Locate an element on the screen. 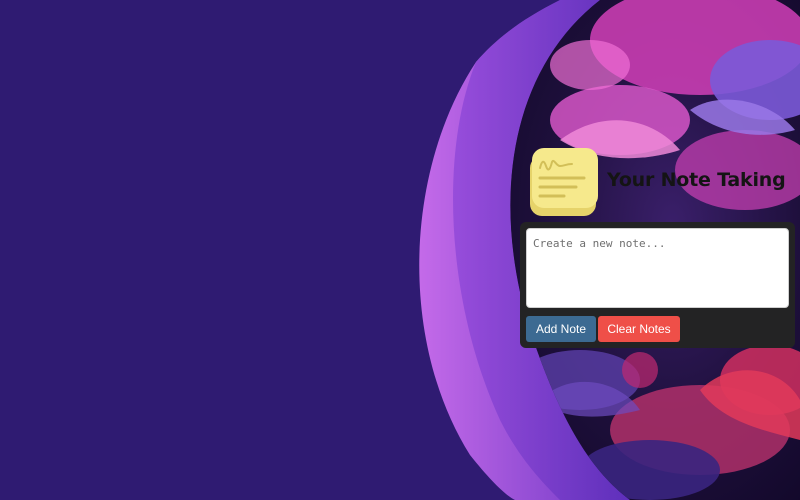 This screenshot has width=800, height=500. note-form: Add Note Clear Notes is located at coordinates (657, 285).